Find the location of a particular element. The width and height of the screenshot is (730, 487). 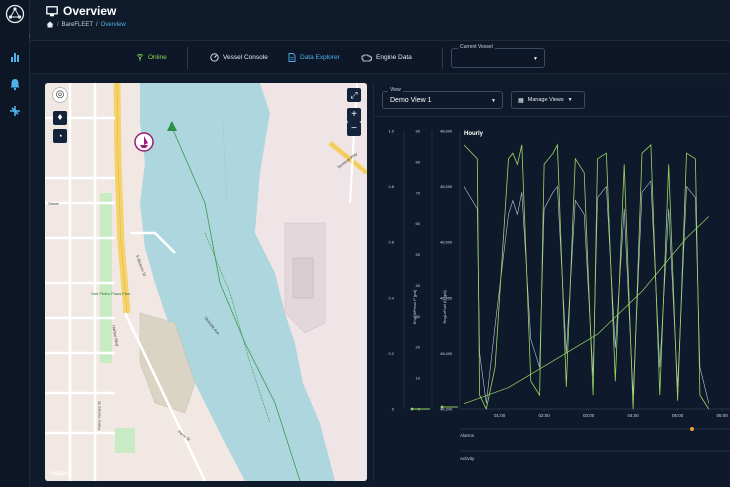

data-explorer-label: Data Explorer is located at coordinates (320, 57).